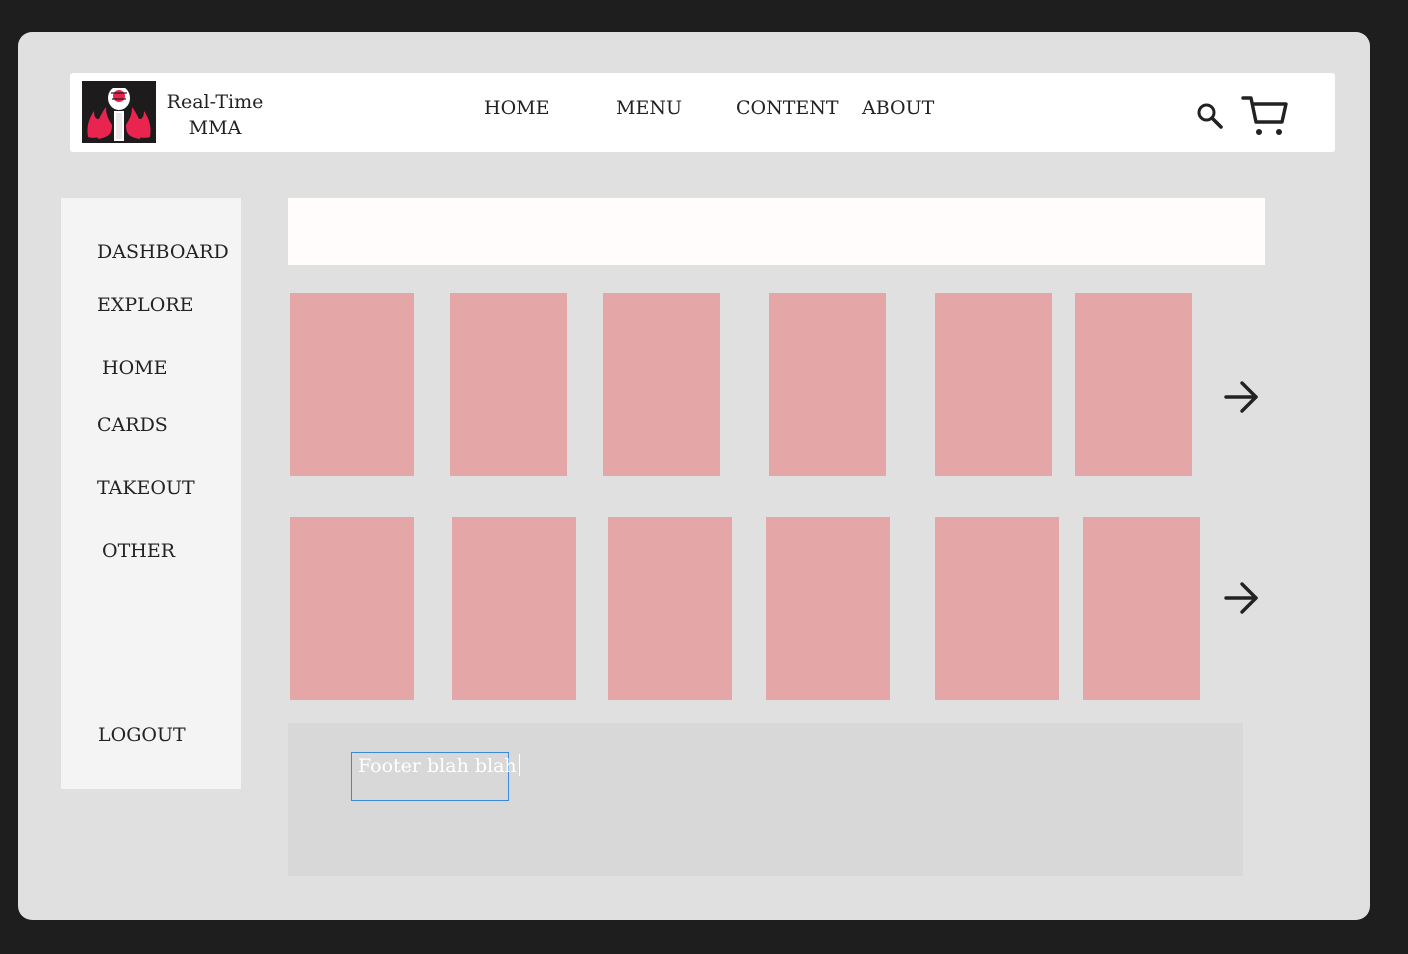 The height and width of the screenshot is (954, 1408). Describe the element at coordinates (519, 765) in the screenshot. I see `text-cursor` at that location.